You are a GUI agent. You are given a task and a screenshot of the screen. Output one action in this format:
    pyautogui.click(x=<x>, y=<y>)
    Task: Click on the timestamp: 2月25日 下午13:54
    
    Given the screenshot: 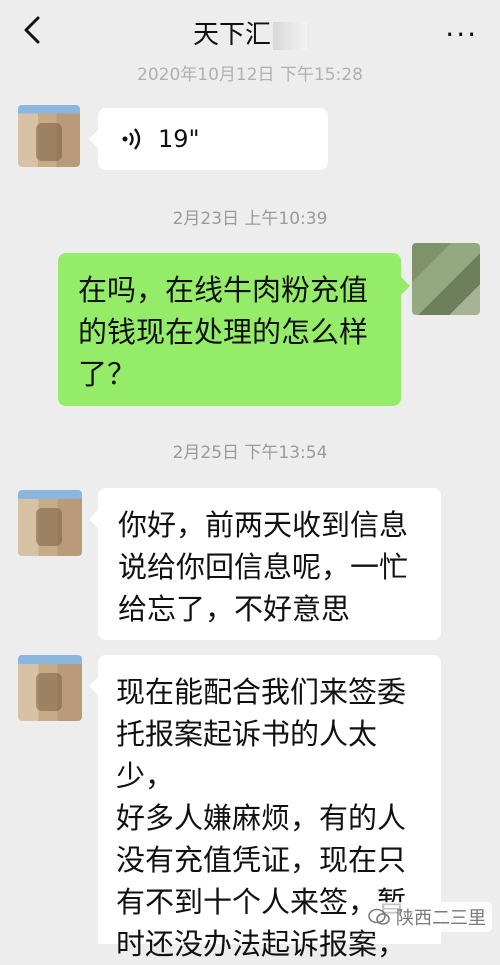 What is the action you would take?
    pyautogui.click(x=250, y=453)
    